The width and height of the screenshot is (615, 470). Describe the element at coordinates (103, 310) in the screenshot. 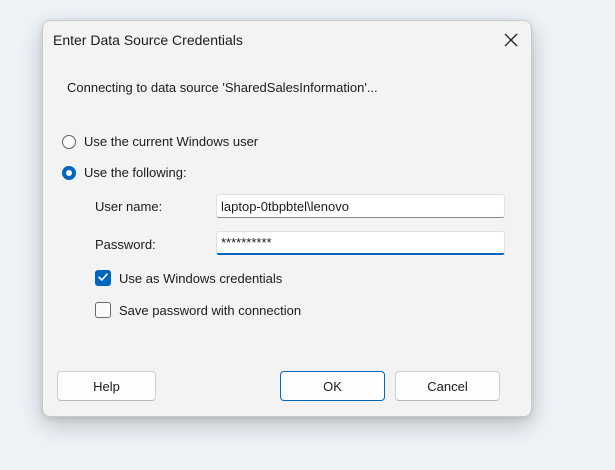

I see `checkbox-unchecked` at that location.